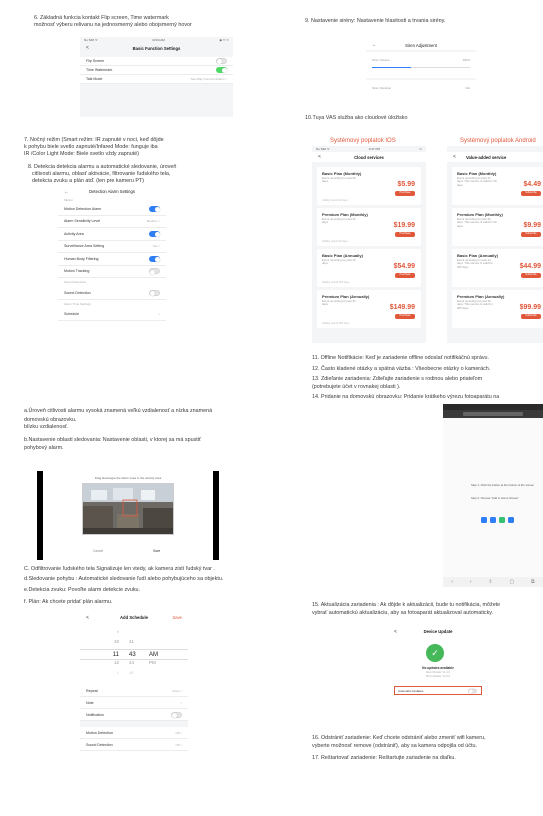 Image resolution: width=543 pixels, height=816 pixels. Describe the element at coordinates (532, 184) in the screenshot. I see `plan-price: $4.49` at that location.